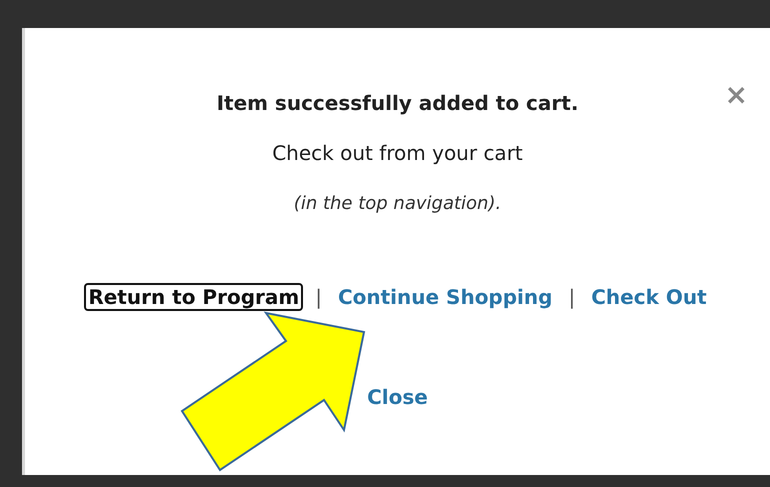 This screenshot has height=487, width=770. I want to click on action-link: Return to Program, so click(194, 297).